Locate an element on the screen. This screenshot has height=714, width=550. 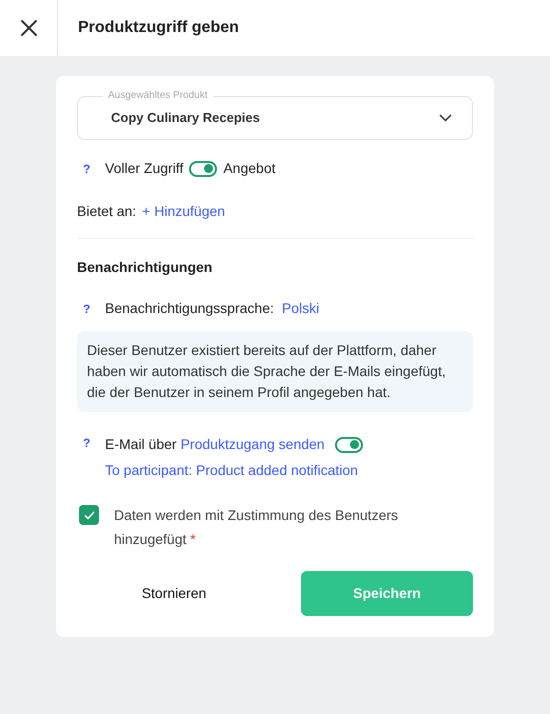
dialog-title: Produktzugriff geben is located at coordinates (158, 28).